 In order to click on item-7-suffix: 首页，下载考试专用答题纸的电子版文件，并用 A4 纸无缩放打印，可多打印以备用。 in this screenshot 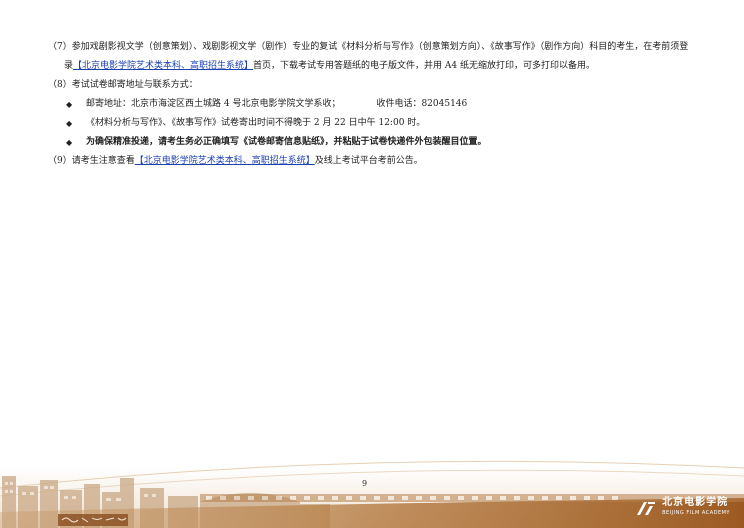, I will do `click(424, 66)`.